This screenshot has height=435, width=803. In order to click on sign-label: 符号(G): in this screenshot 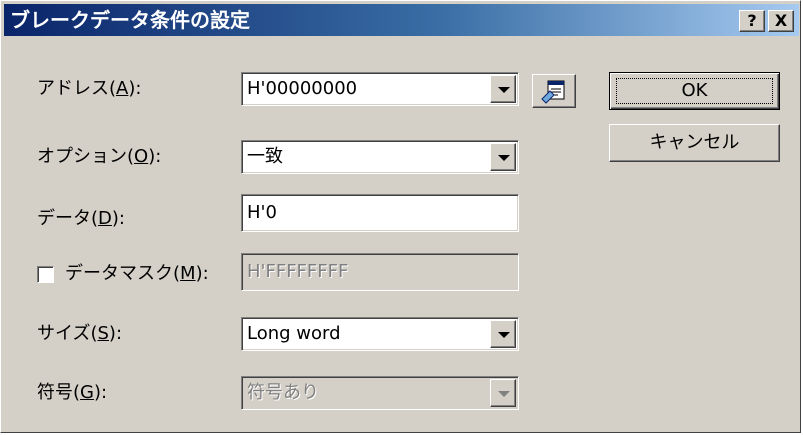, I will do `click(72, 392)`.